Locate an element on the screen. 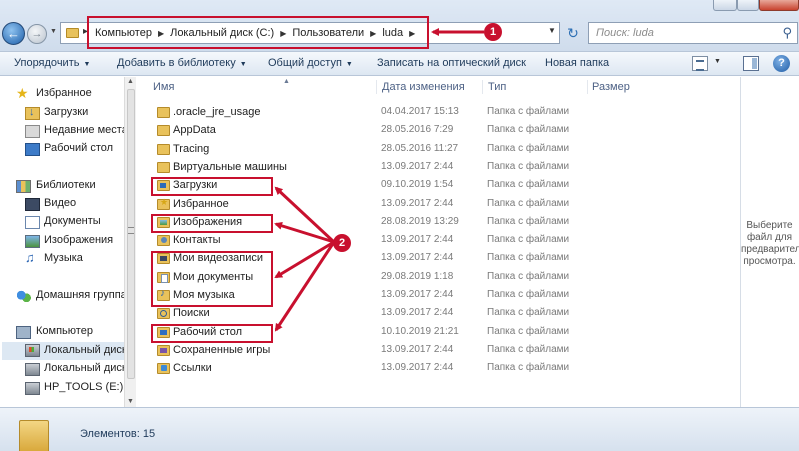 This screenshot has width=799, height=451. nav-libraries-label: Библиотеки is located at coordinates (66, 185).